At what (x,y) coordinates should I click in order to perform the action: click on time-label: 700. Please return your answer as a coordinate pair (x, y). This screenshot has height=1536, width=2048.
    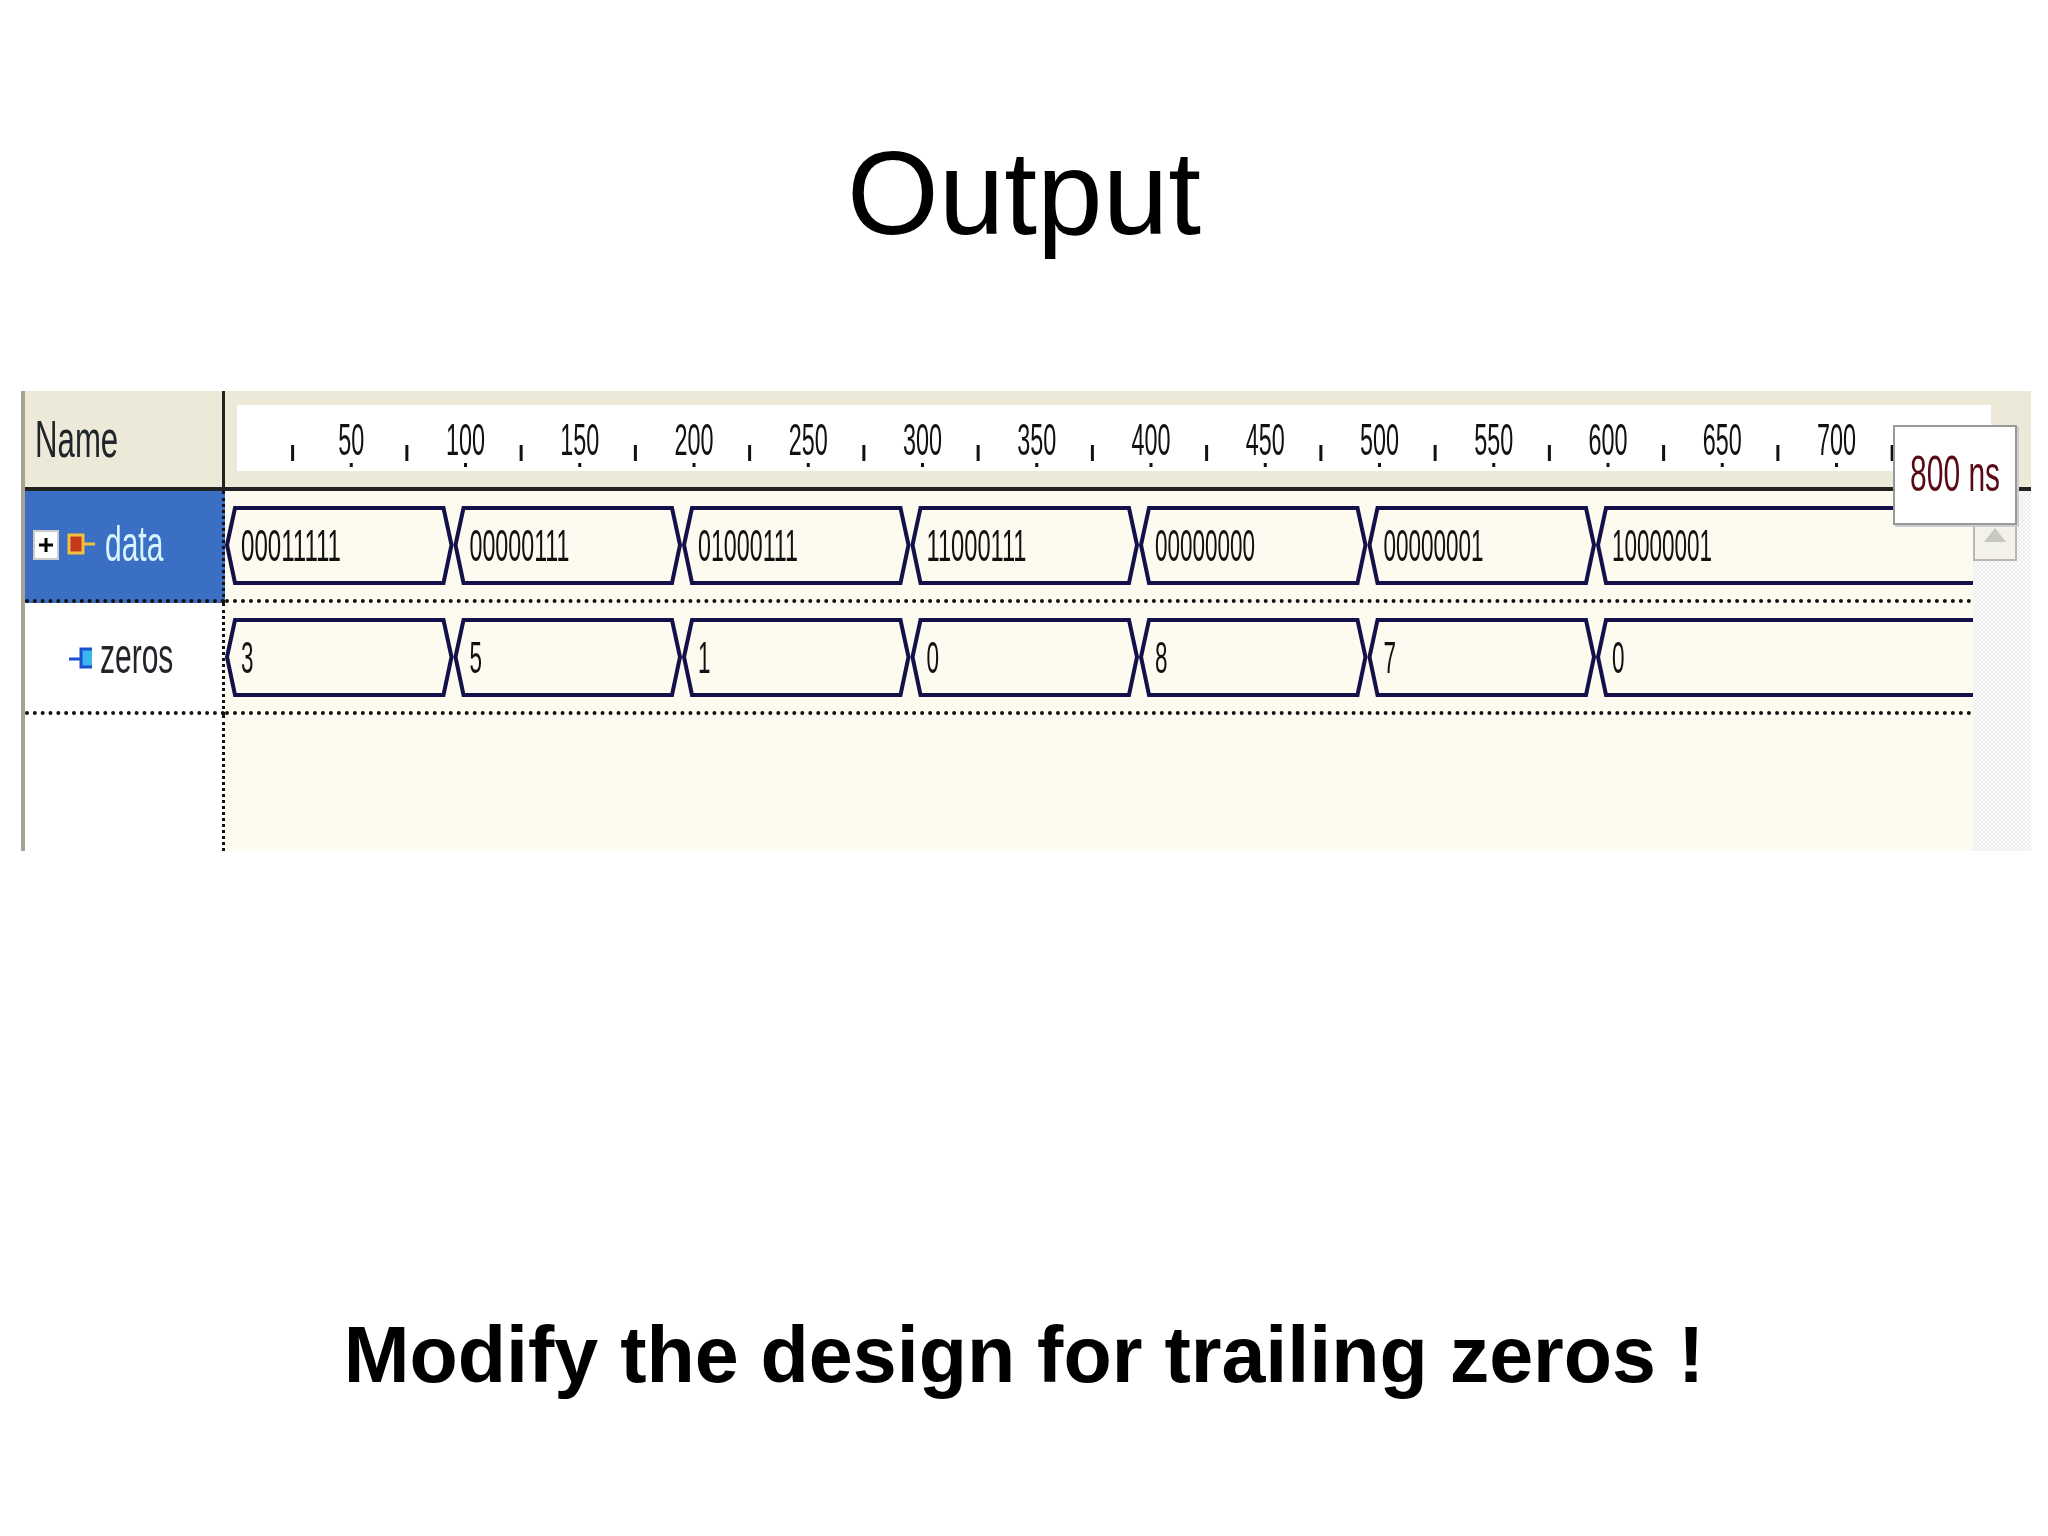
    Looking at the image, I should click on (1854, 439).